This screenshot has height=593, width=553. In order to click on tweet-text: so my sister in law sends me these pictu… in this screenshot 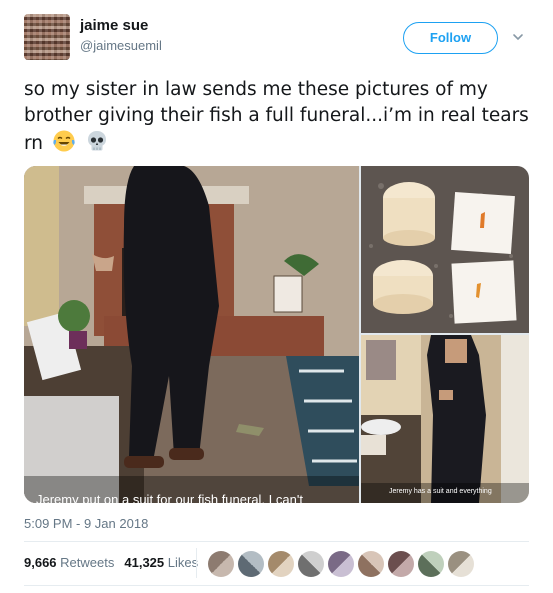, I will do `click(276, 117)`.